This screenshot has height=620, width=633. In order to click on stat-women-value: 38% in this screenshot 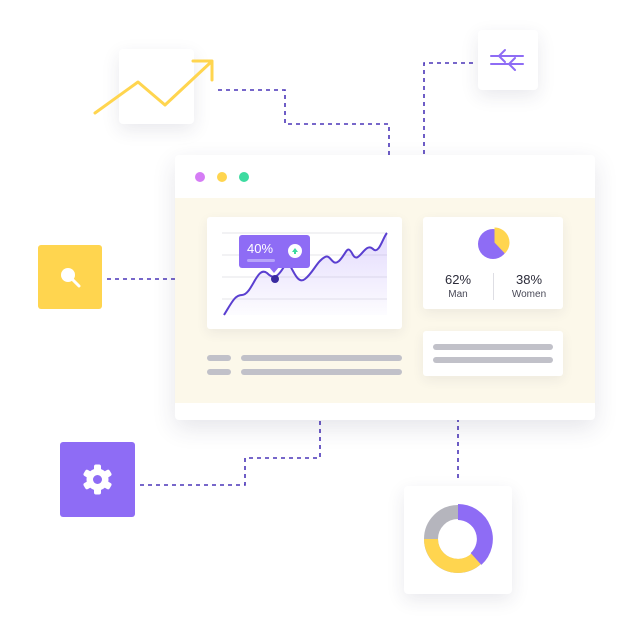, I will do `click(529, 279)`.